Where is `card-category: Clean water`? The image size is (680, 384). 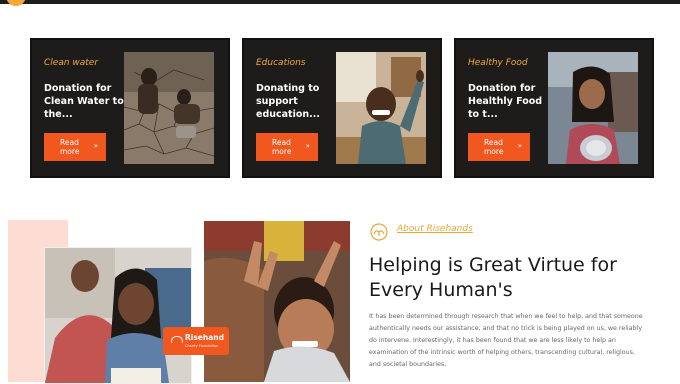
card-category: Clean water is located at coordinates (71, 63).